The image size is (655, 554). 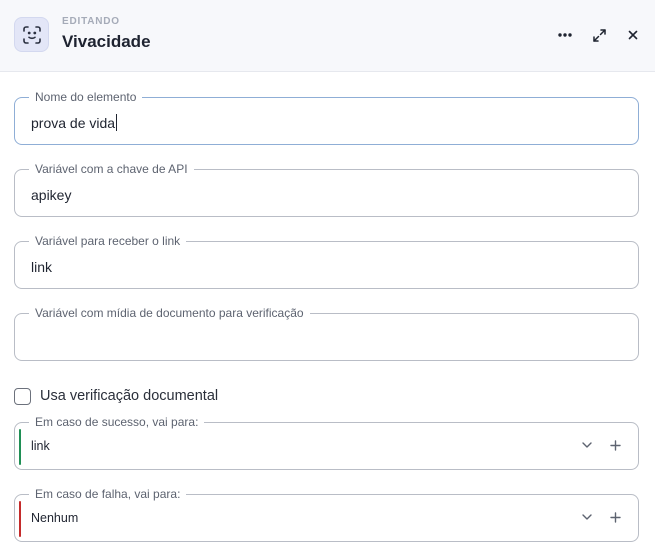 What do you see at coordinates (326, 117) in the screenshot?
I see `element-name-field: Nome do elemento prova de vida` at bounding box center [326, 117].